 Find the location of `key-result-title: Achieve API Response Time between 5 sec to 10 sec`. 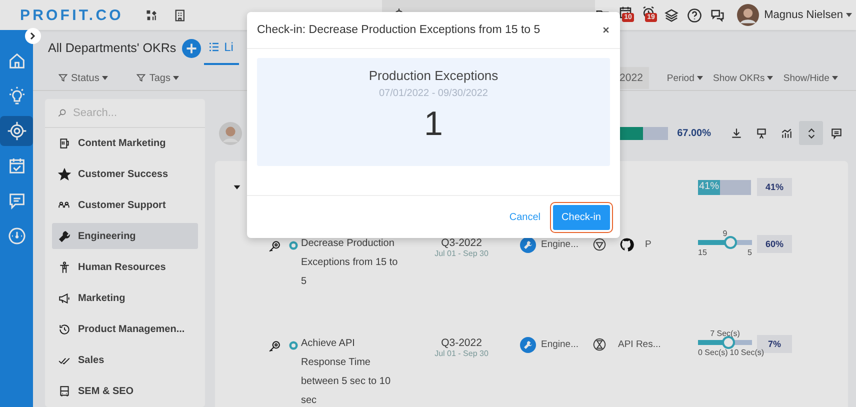

key-result-title: Achieve API Response Time between 5 sec to 10 sec is located at coordinates (351, 370).